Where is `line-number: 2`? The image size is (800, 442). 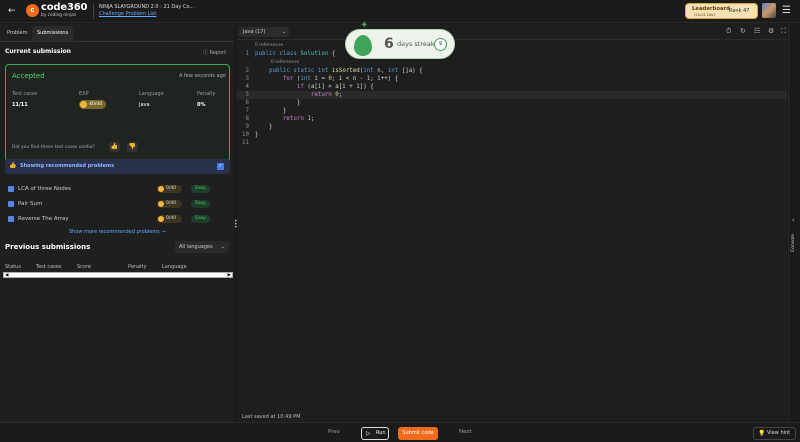 line-number: 2 is located at coordinates (247, 71).